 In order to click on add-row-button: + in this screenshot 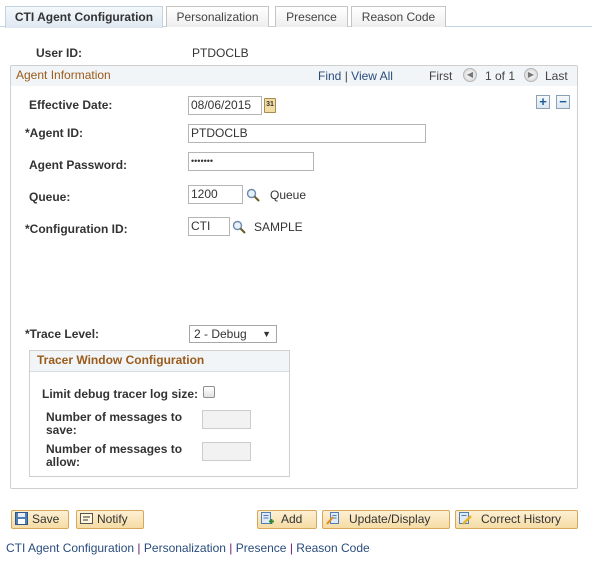, I will do `click(543, 102)`.